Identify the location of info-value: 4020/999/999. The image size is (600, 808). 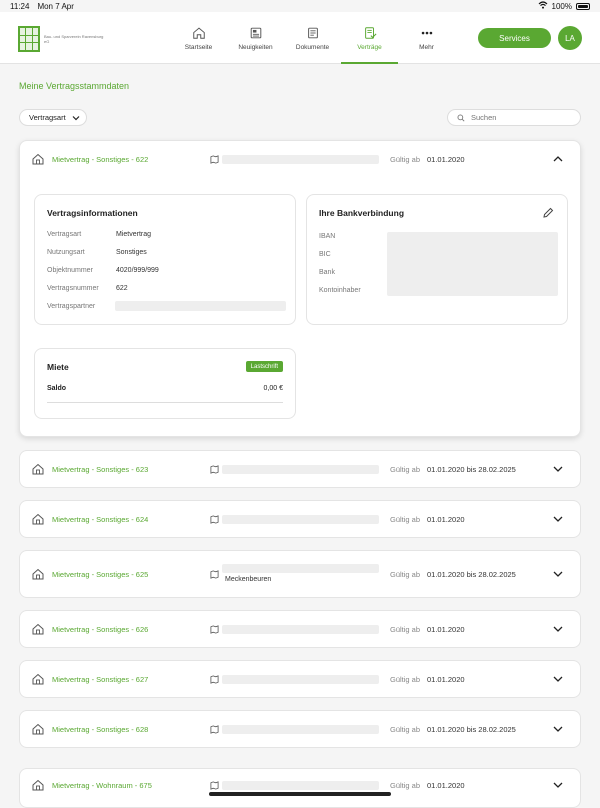
(137, 270).